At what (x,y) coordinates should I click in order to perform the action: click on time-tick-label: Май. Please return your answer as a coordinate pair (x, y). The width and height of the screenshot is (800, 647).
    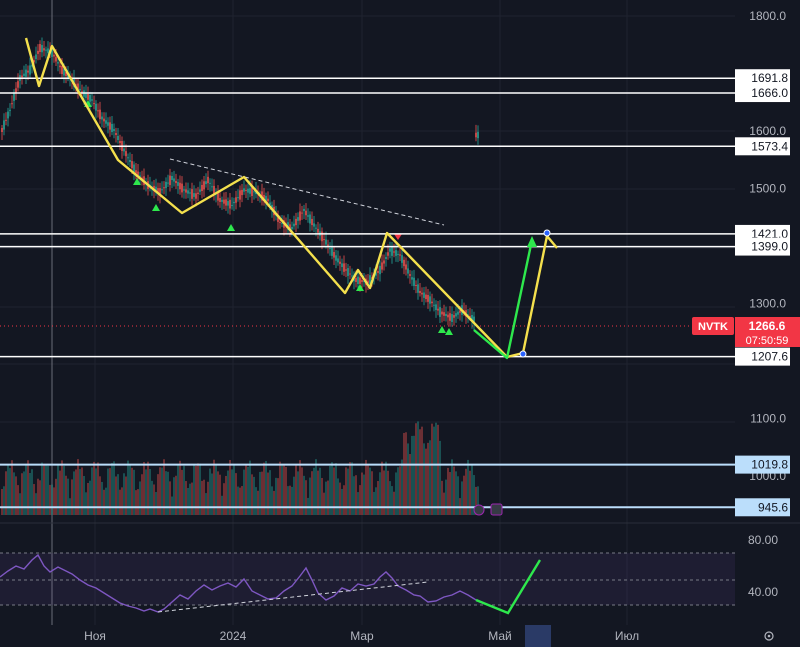
    Looking at the image, I should click on (500, 636).